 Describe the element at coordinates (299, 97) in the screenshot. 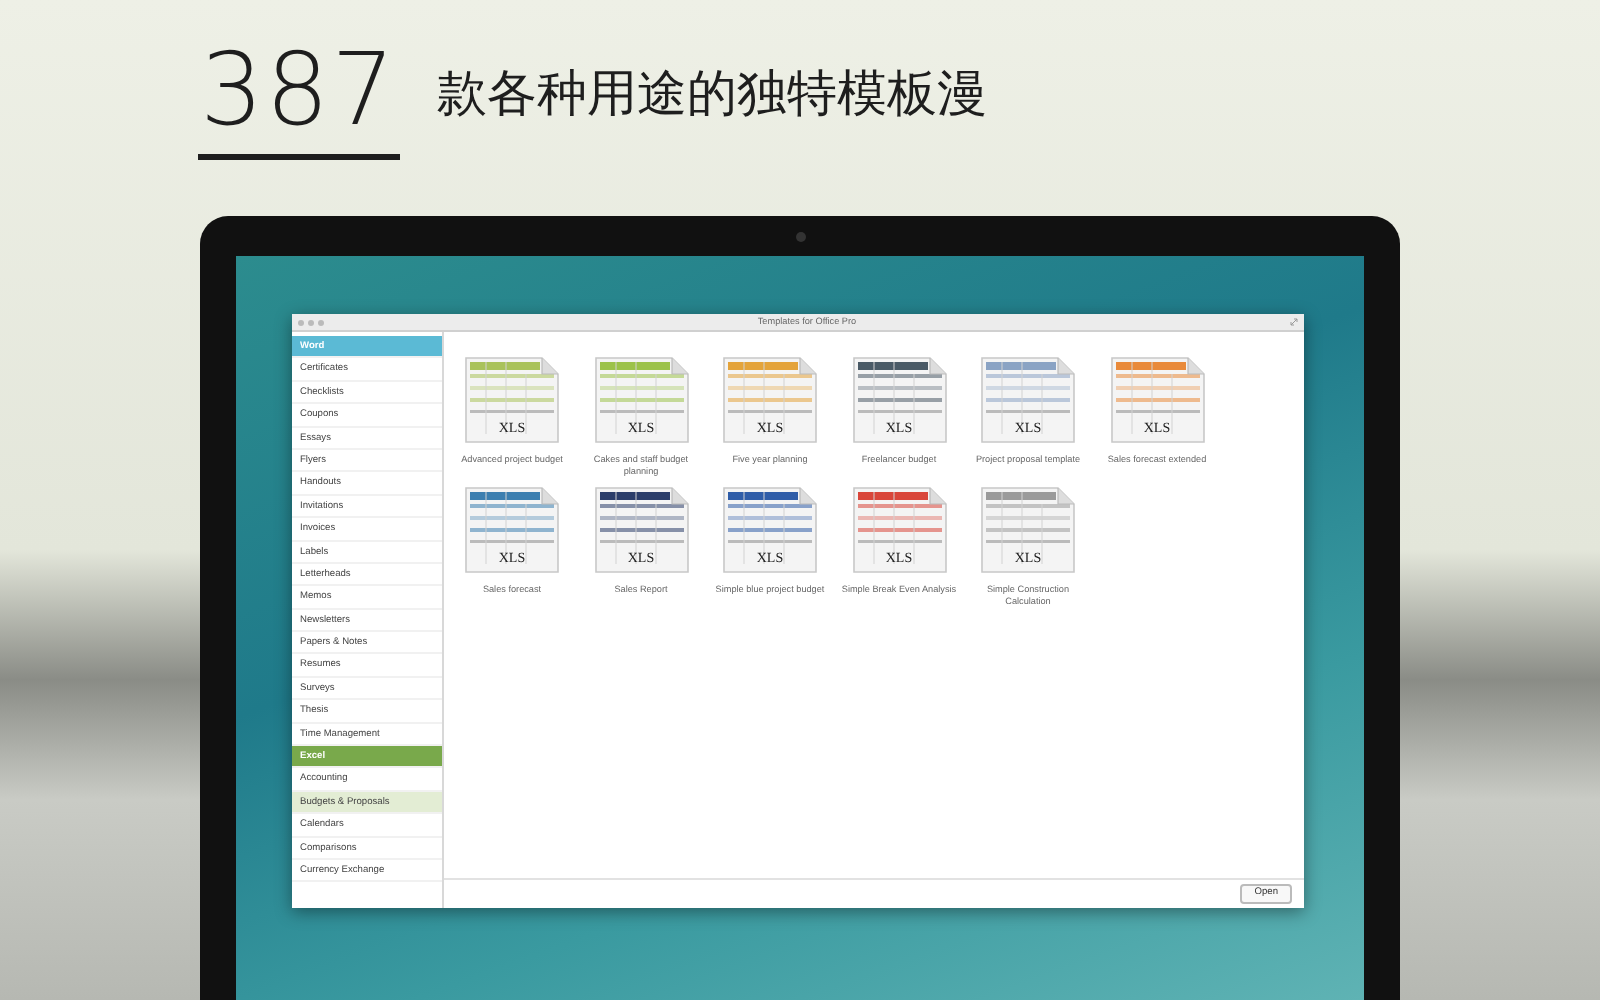

I see `headline-number: 387` at that location.